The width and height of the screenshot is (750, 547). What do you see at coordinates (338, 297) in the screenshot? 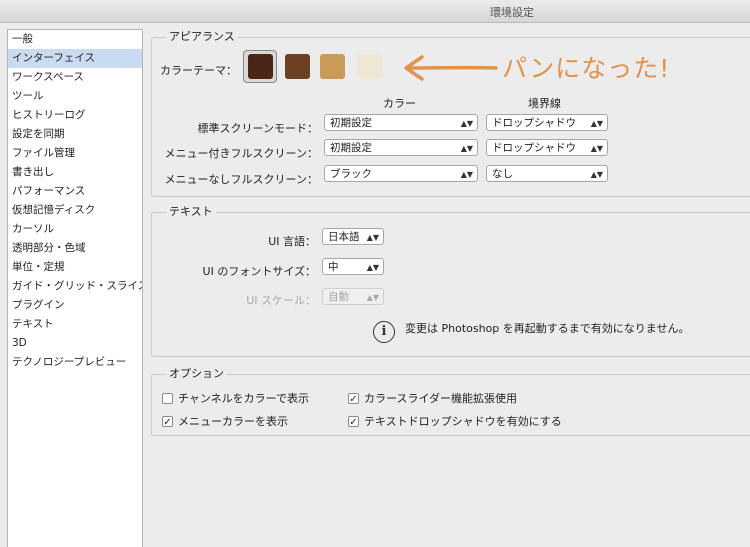
I see `select-value: 自動` at bounding box center [338, 297].